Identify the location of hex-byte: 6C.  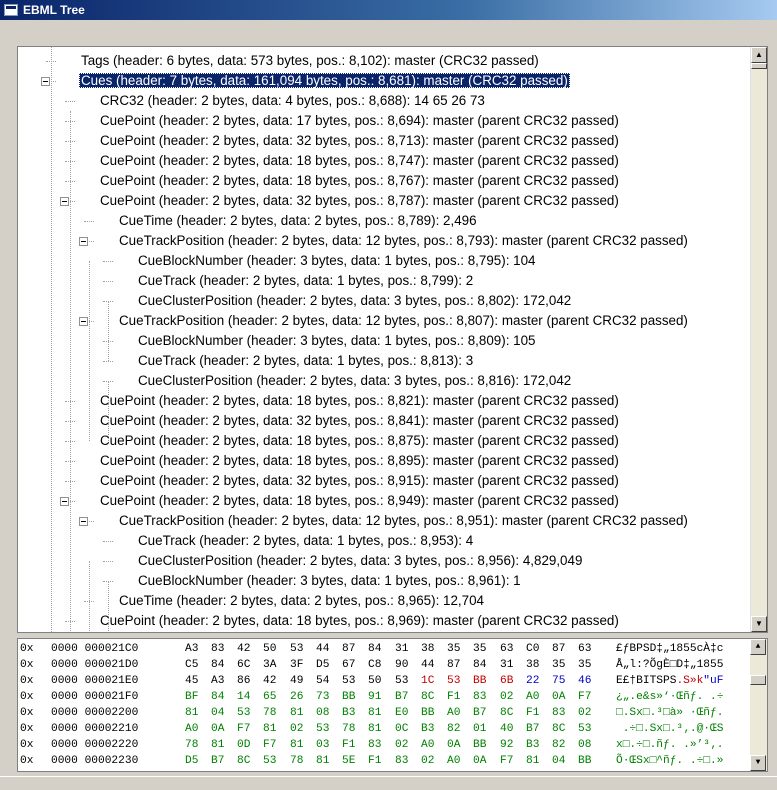
(243, 665).